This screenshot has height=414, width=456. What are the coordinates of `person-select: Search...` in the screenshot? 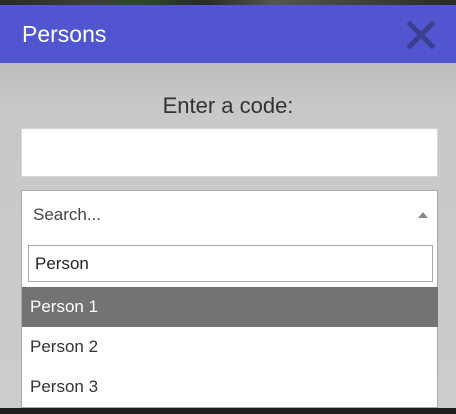 It's located at (229, 214).